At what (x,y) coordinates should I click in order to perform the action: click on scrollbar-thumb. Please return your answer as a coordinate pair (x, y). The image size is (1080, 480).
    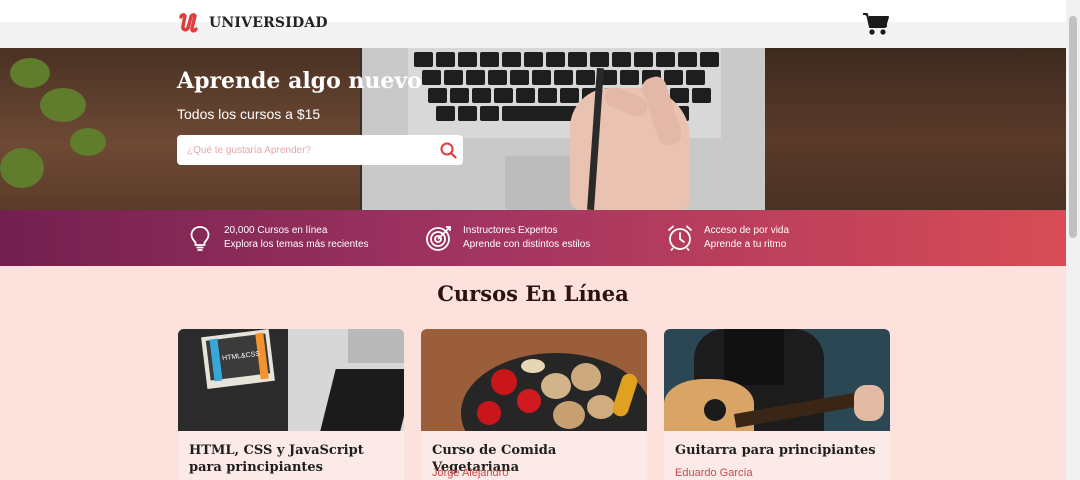
    Looking at the image, I should click on (1073, 127).